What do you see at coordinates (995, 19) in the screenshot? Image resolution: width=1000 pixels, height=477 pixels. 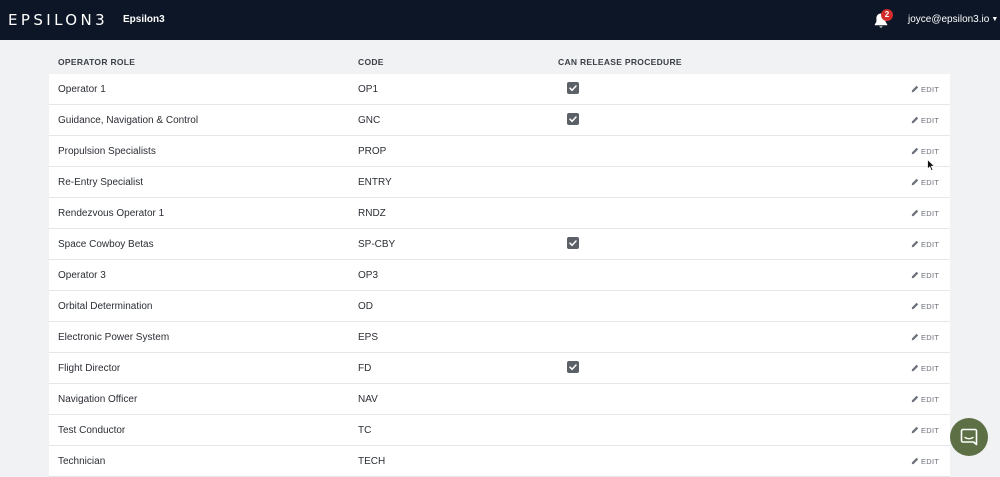 I see `chevron-down-icon: ▼` at bounding box center [995, 19].